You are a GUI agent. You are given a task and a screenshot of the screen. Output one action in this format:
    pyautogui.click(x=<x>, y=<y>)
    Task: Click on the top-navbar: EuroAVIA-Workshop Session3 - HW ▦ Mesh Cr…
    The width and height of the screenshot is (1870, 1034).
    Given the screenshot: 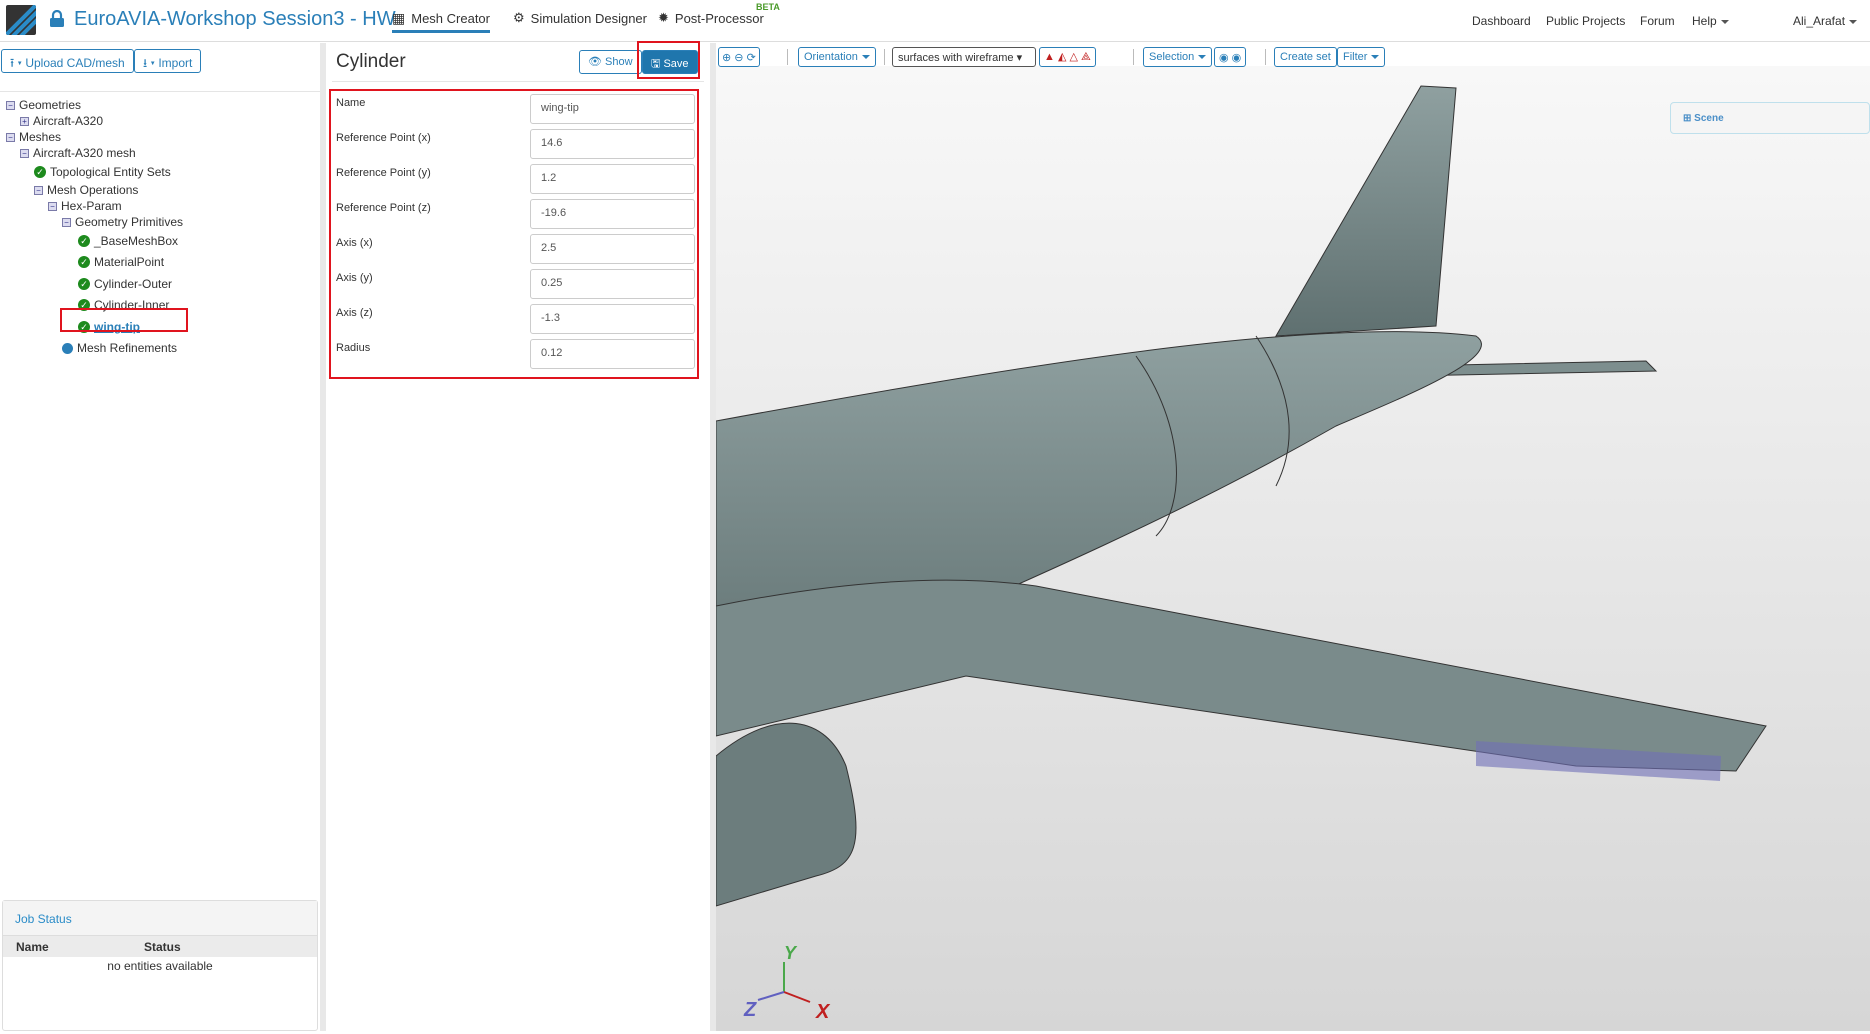 What is the action you would take?
    pyautogui.click(x=935, y=21)
    